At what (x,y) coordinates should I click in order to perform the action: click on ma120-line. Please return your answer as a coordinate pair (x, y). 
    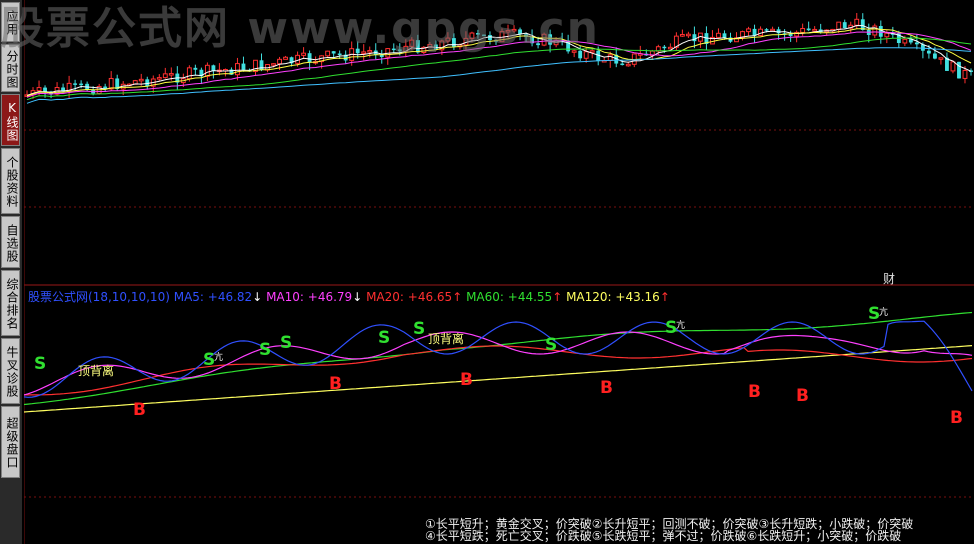
    Looking at the image, I should click on (498, 379).